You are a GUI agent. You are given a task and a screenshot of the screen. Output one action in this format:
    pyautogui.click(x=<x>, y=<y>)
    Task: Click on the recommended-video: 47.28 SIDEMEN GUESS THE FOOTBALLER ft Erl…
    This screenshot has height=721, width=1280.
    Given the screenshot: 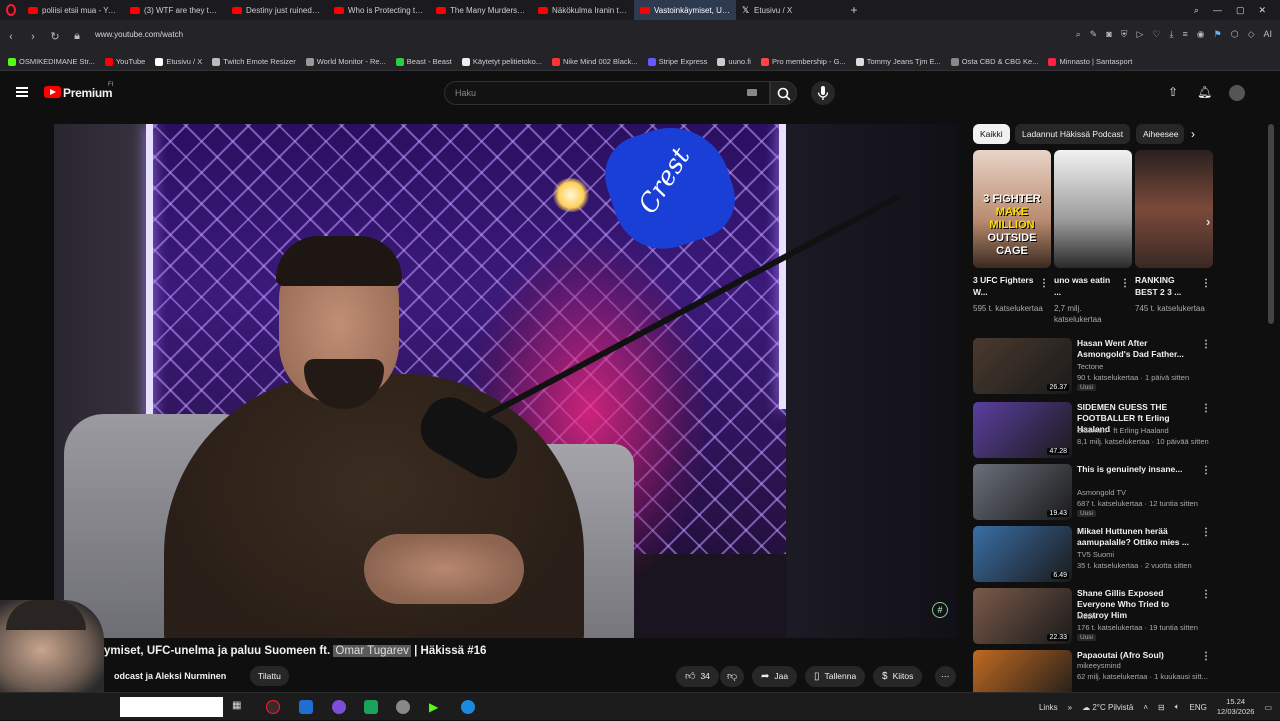 What is the action you would take?
    pyautogui.click(x=1093, y=431)
    